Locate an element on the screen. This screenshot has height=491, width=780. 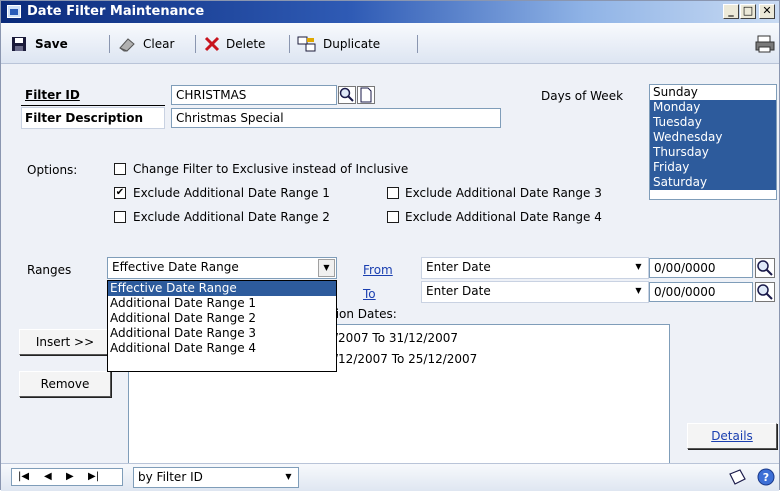
to-link: To is located at coordinates (369, 294).